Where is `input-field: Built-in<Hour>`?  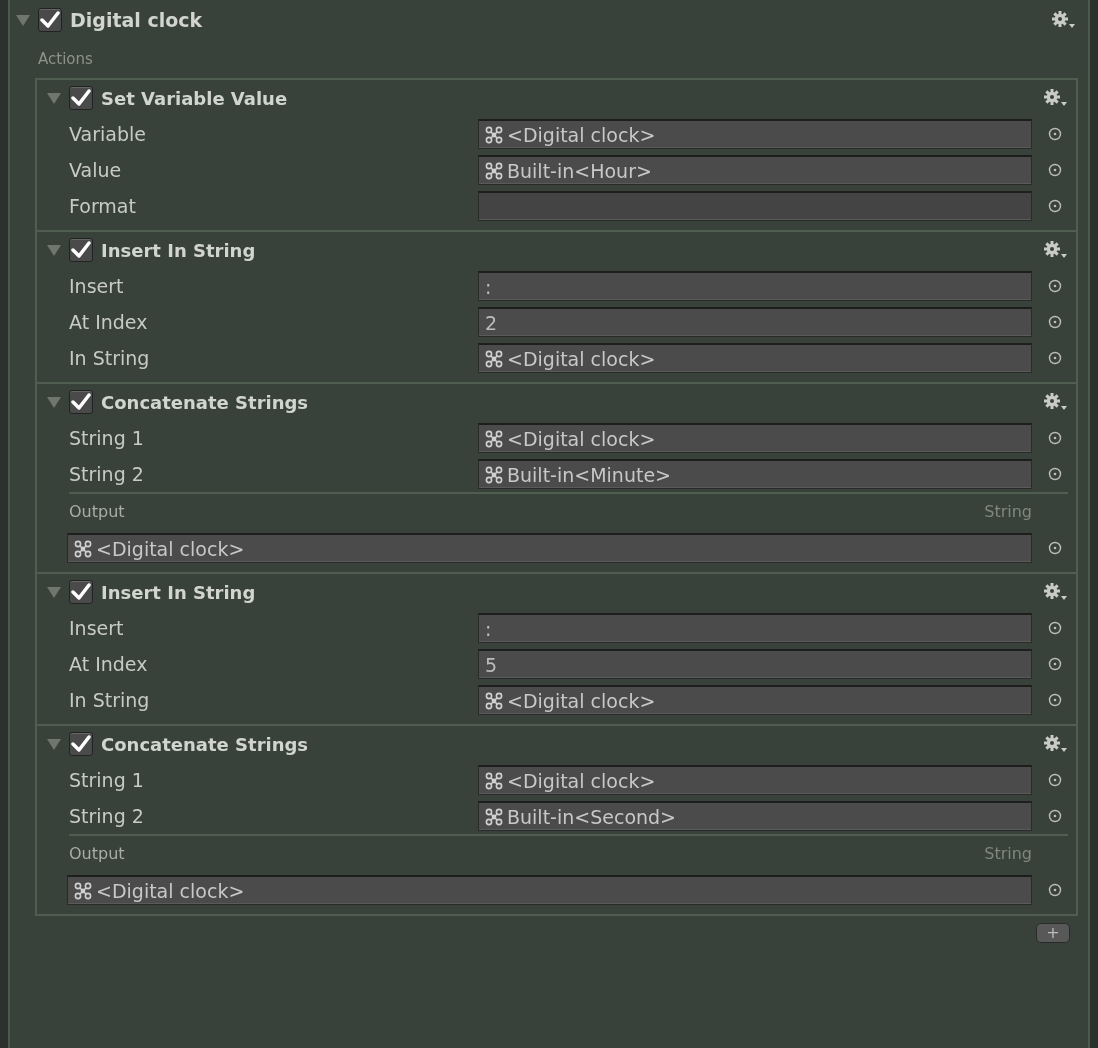 input-field: Built-in<Hour> is located at coordinates (755, 170).